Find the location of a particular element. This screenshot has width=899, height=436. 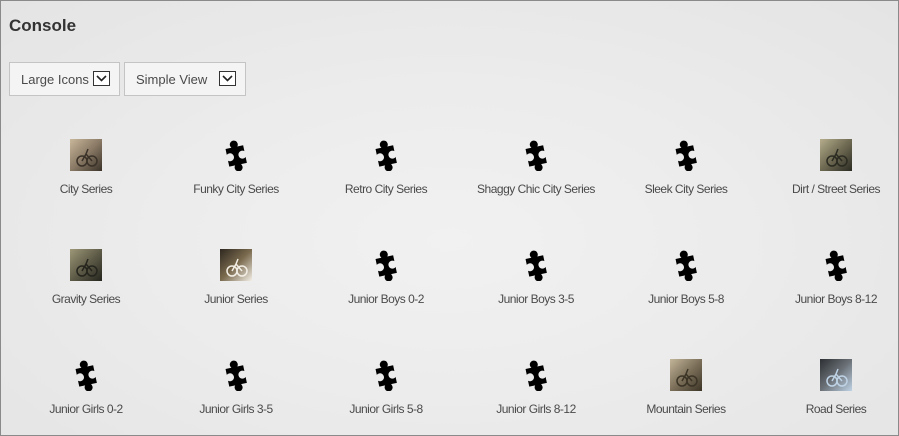

view-size-select: Large Icons is located at coordinates (64, 79).